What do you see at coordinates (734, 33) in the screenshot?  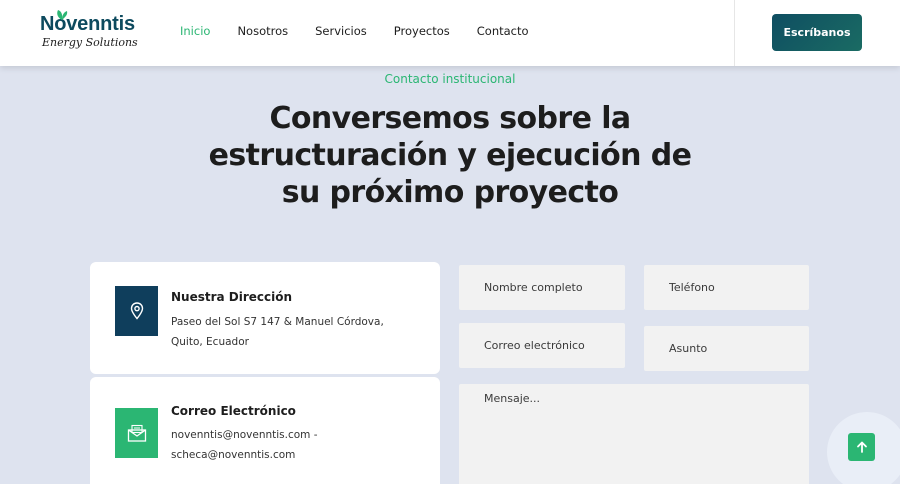 I see `header-divider` at bounding box center [734, 33].